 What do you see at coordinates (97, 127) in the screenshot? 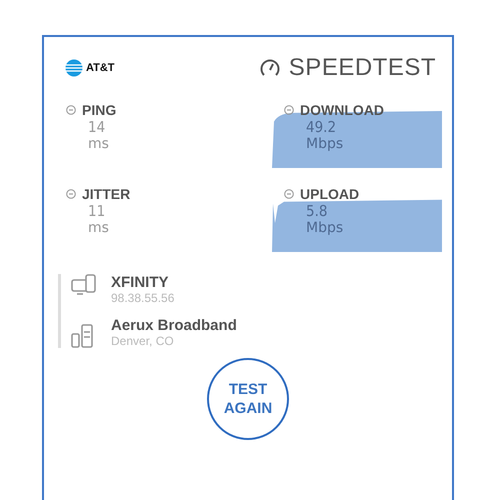
I see `metric-value: 14` at bounding box center [97, 127].